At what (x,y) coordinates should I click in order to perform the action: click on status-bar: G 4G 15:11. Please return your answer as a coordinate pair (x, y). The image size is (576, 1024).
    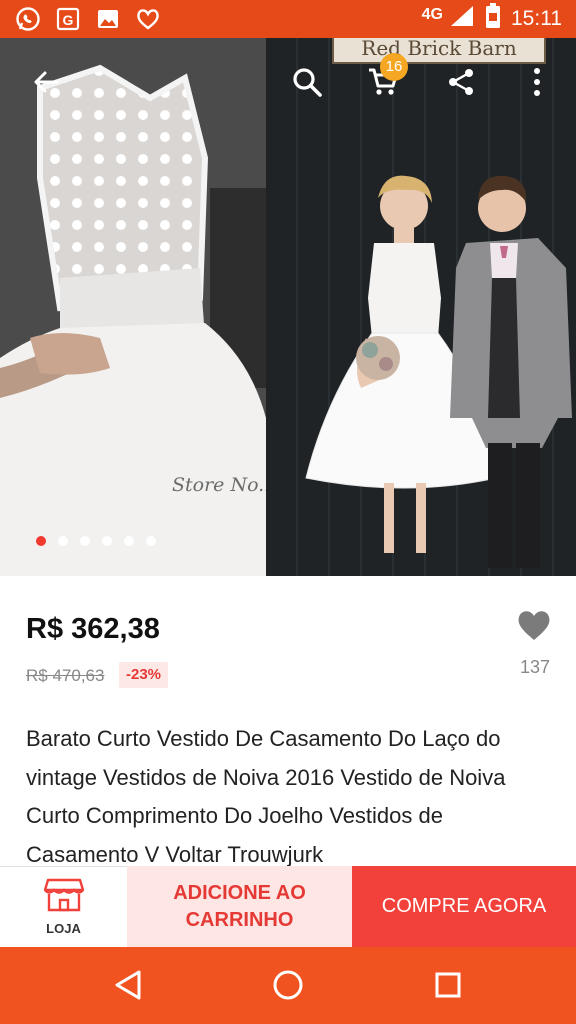
    Looking at the image, I should click on (288, 19).